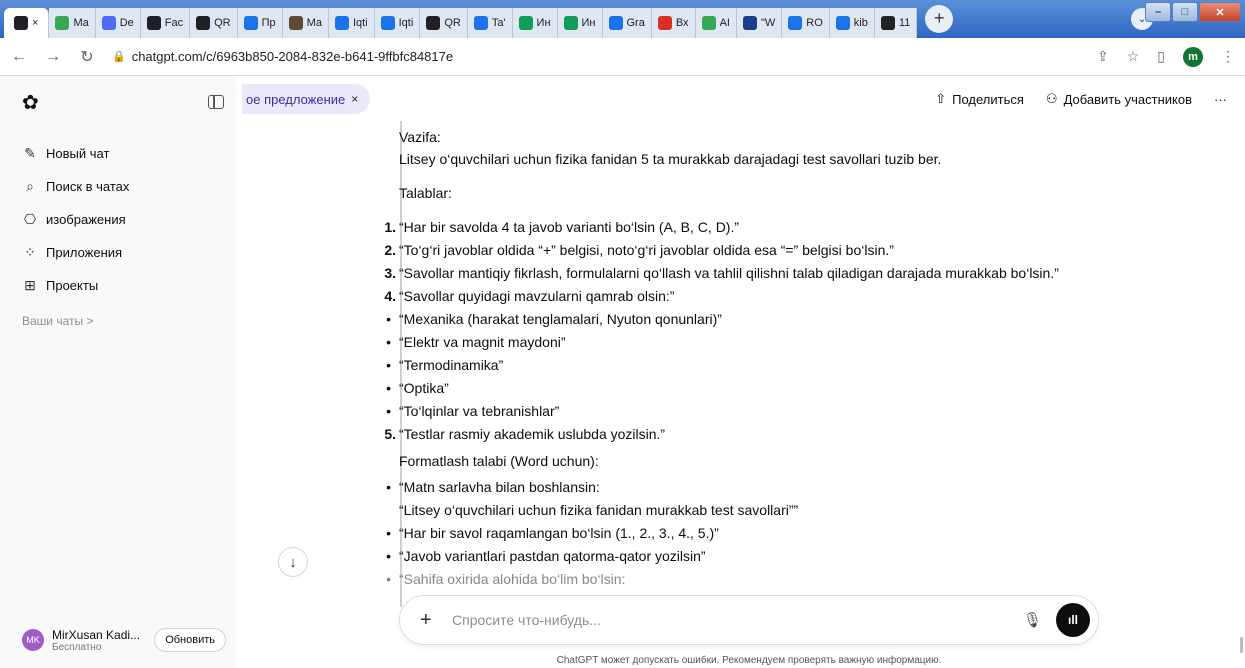 Image resolution: width=1245 pixels, height=668 pixels. I want to click on tab-label: kib, so click(860, 23).